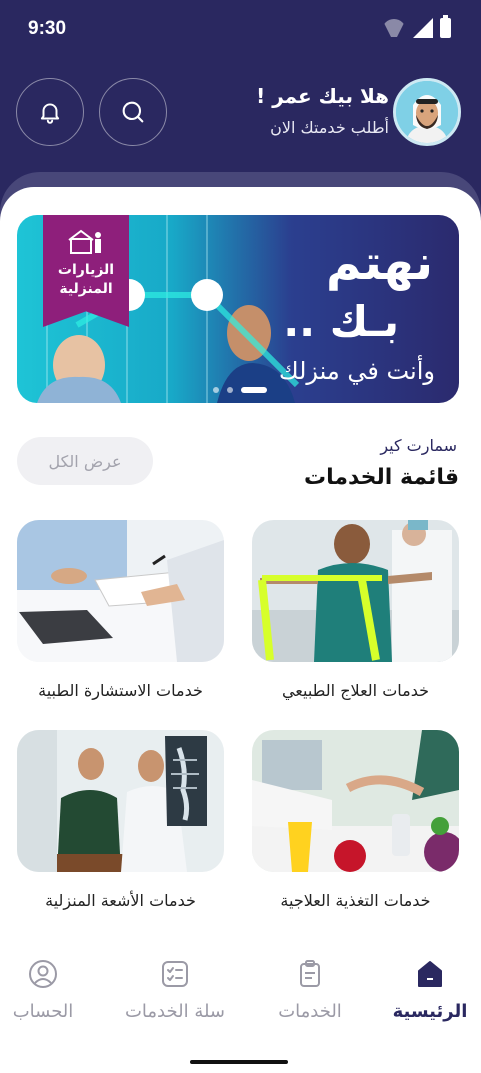 The height and width of the screenshot is (1073, 481). What do you see at coordinates (341, 321) in the screenshot?
I see `banner-headline-2: بـك ..` at bounding box center [341, 321].